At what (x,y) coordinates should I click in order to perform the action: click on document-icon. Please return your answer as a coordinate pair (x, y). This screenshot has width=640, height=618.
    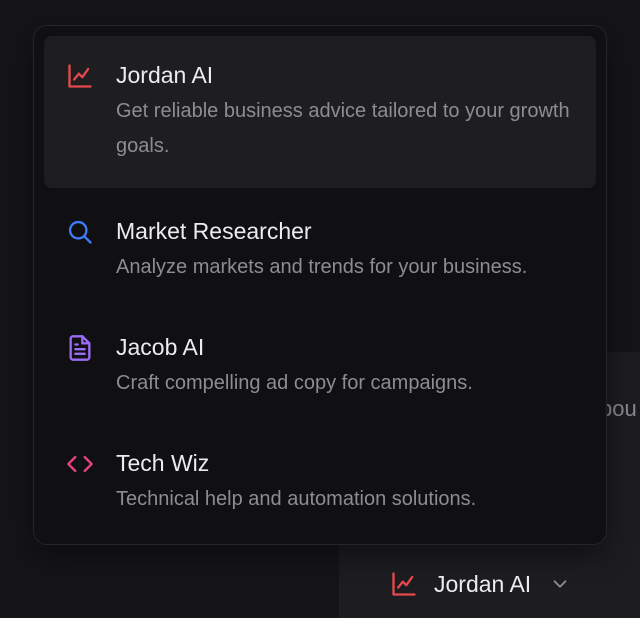
    Looking at the image, I should click on (80, 348).